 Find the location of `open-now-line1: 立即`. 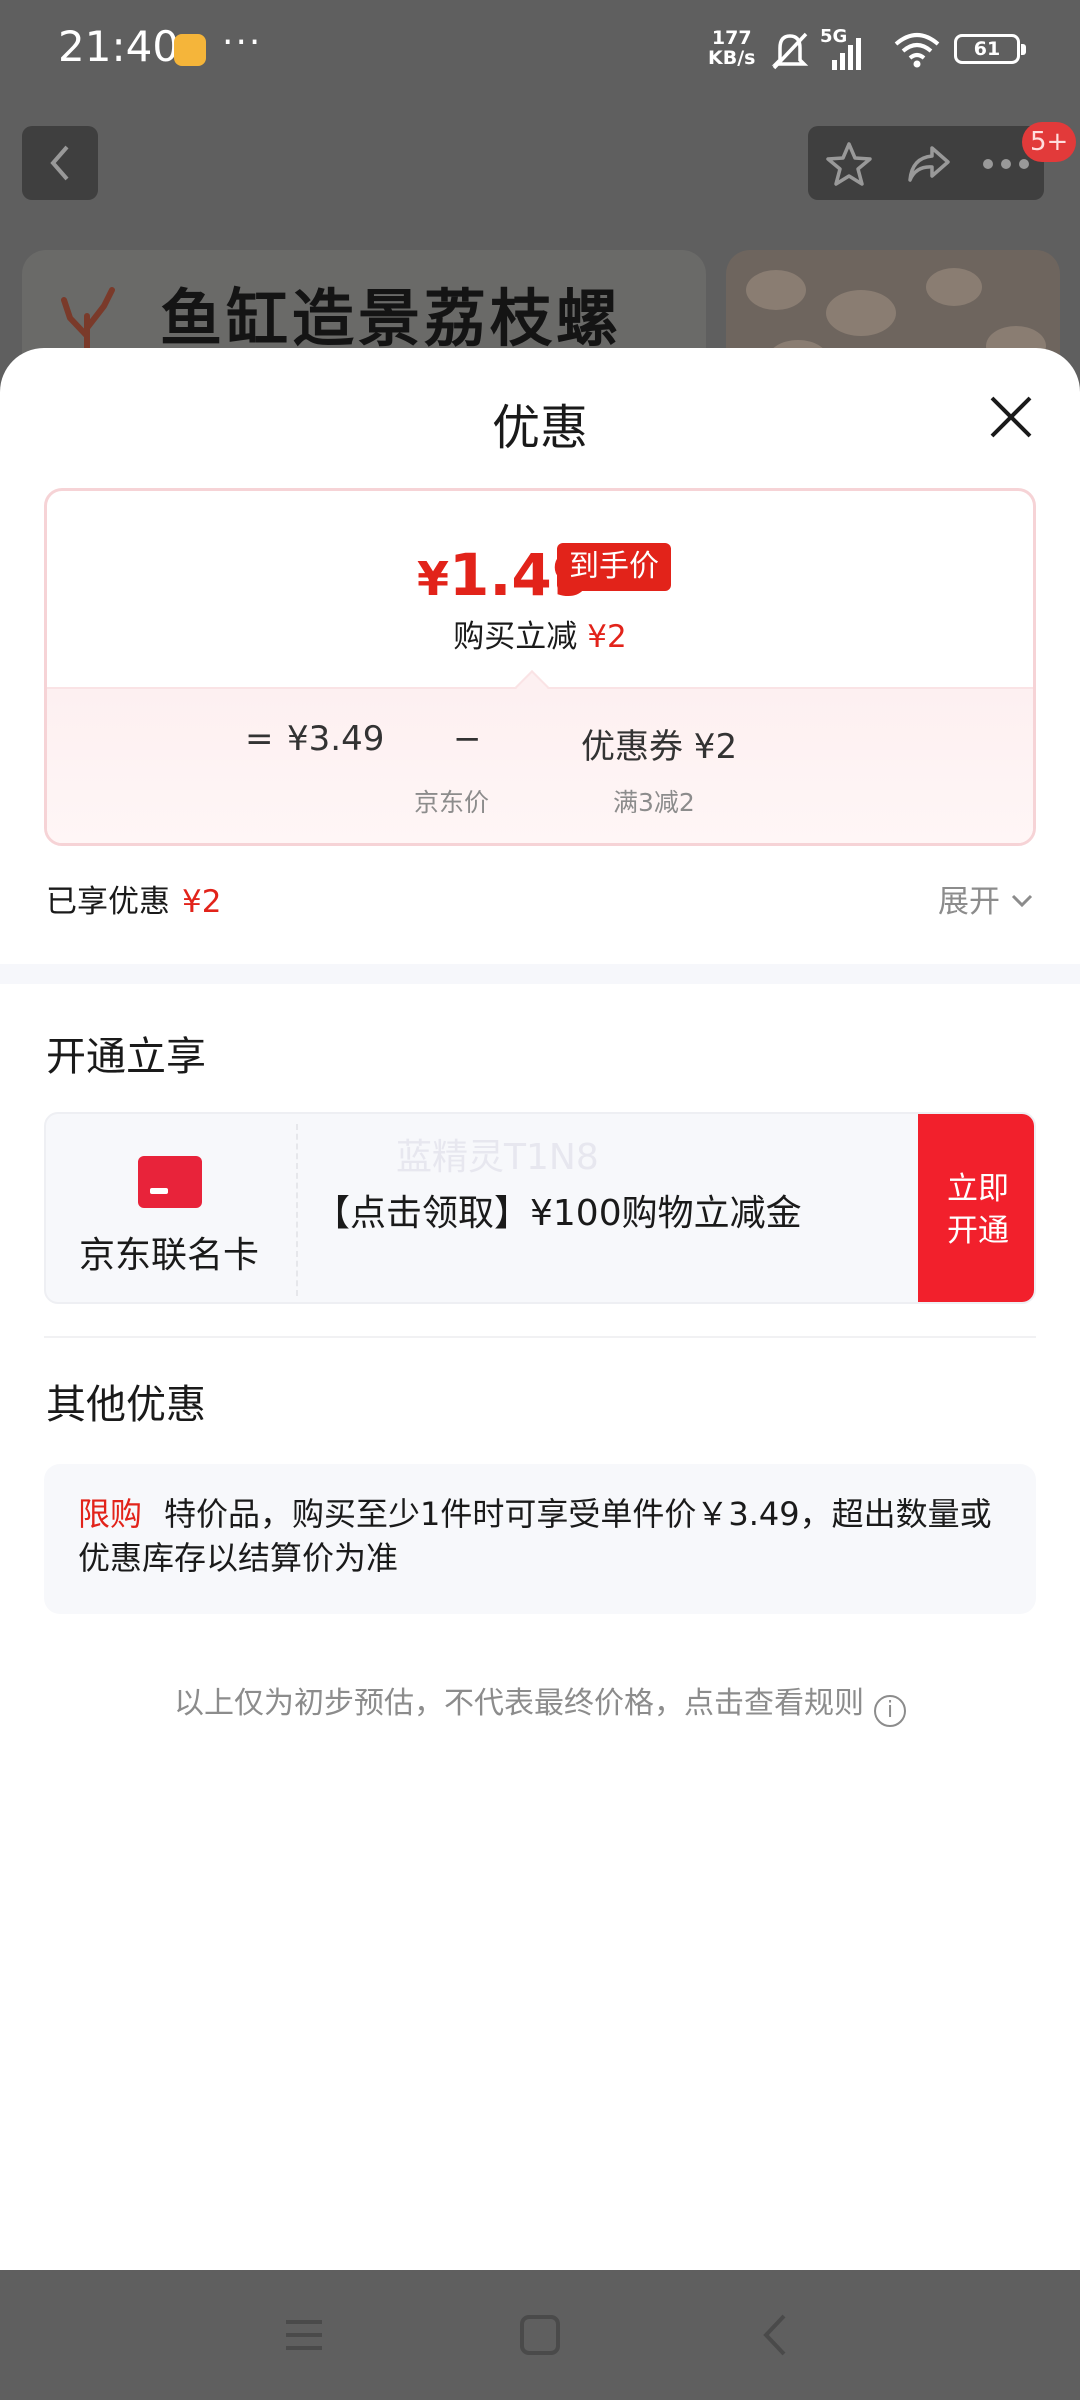

open-now-line1: 立即 is located at coordinates (978, 1189).